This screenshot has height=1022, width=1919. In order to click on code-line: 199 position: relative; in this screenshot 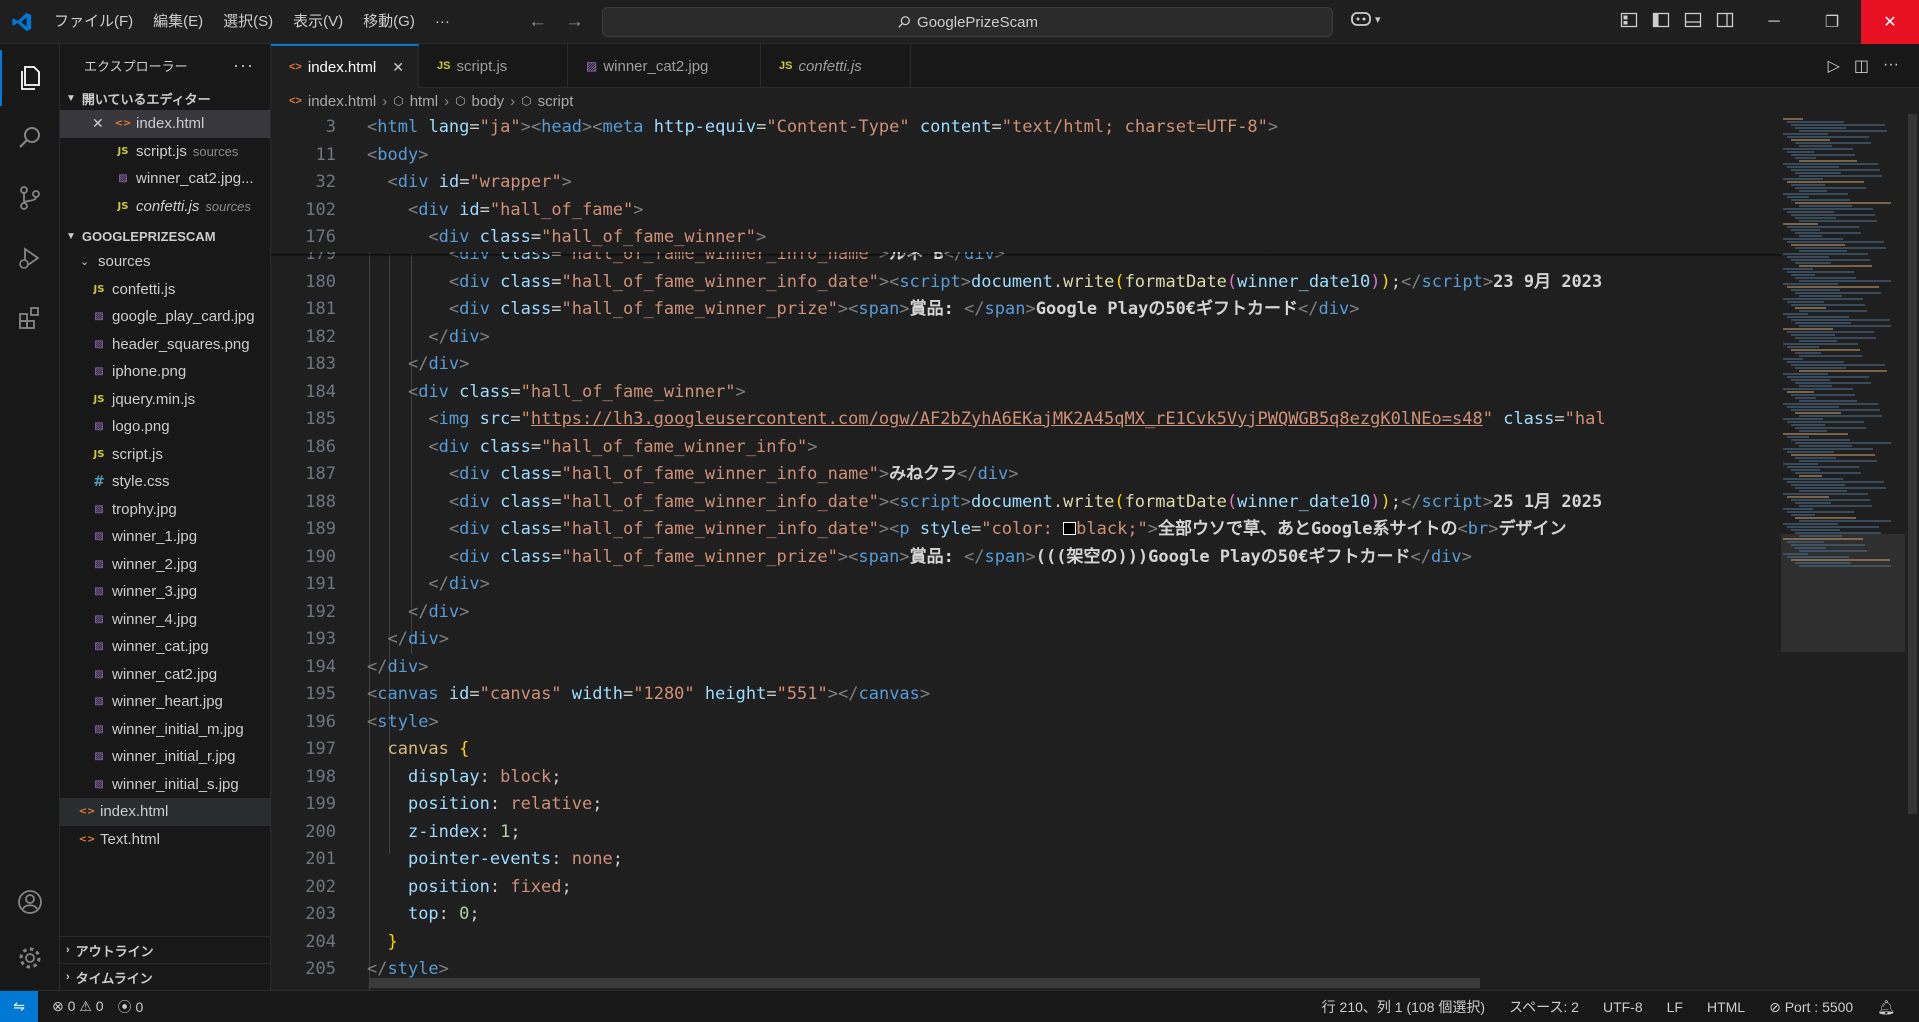, I will do `click(1026, 805)`.